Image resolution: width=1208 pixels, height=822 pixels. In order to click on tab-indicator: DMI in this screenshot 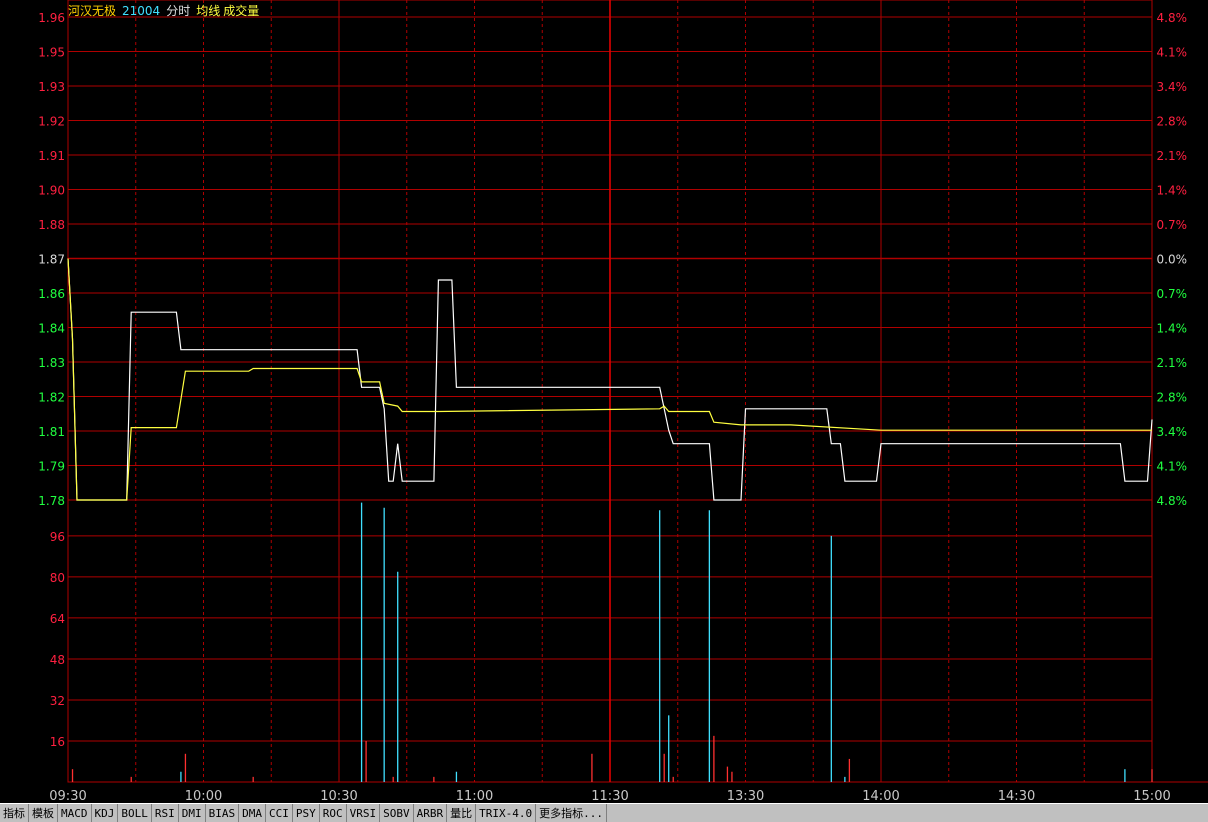, I will do `click(192, 813)`.